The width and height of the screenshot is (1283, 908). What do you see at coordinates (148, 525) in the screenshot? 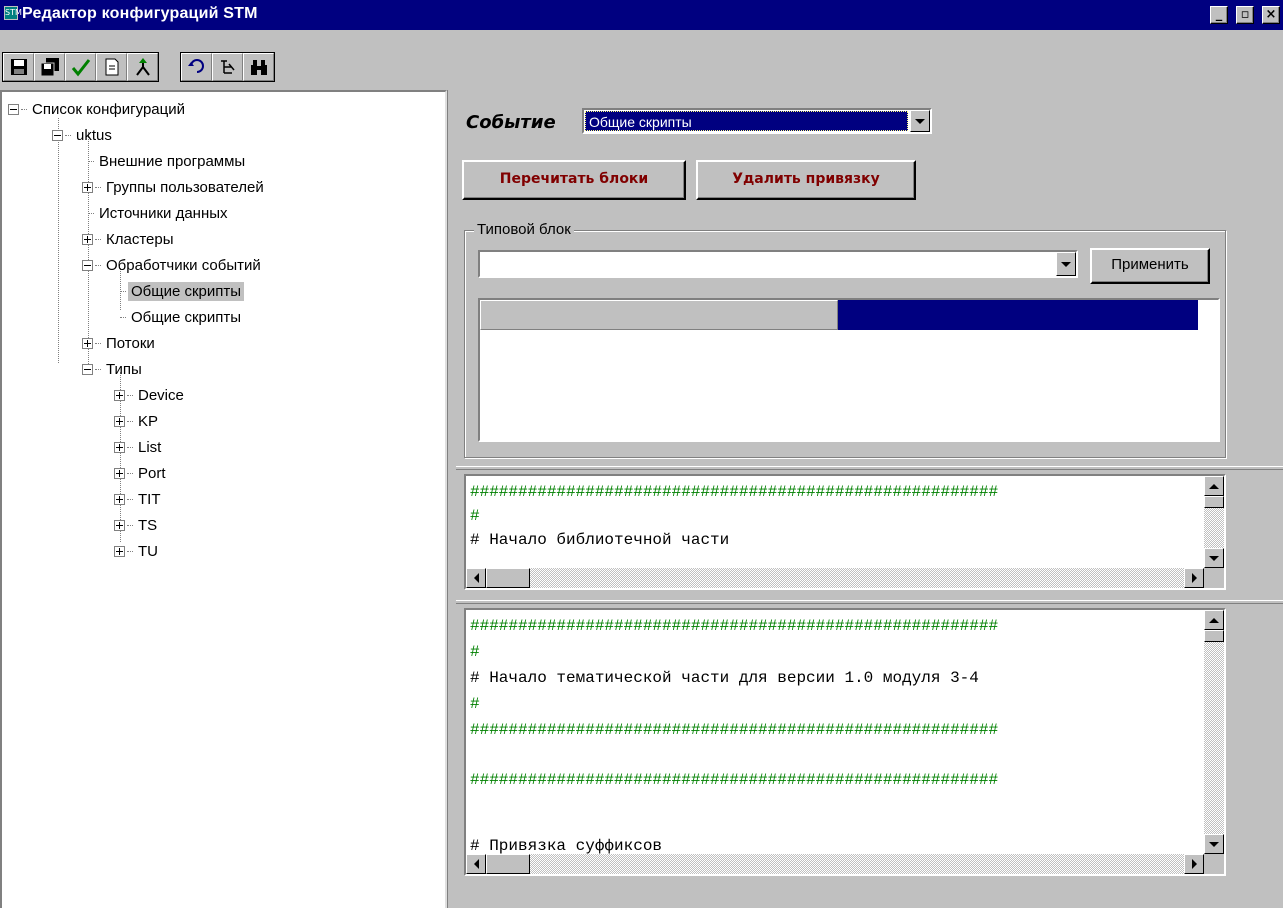
I see `tree-type-label: TS` at bounding box center [148, 525].